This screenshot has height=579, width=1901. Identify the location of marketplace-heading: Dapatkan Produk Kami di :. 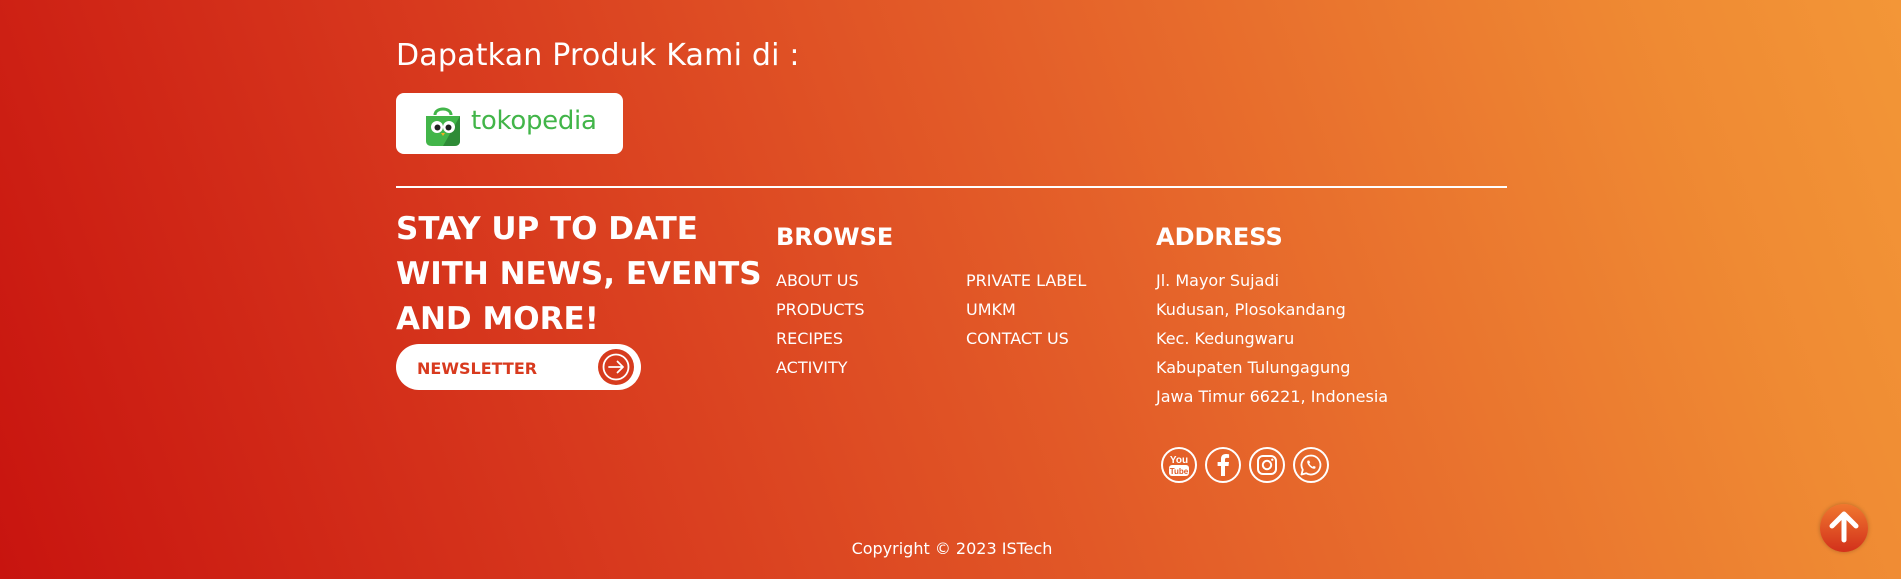
(598, 55).